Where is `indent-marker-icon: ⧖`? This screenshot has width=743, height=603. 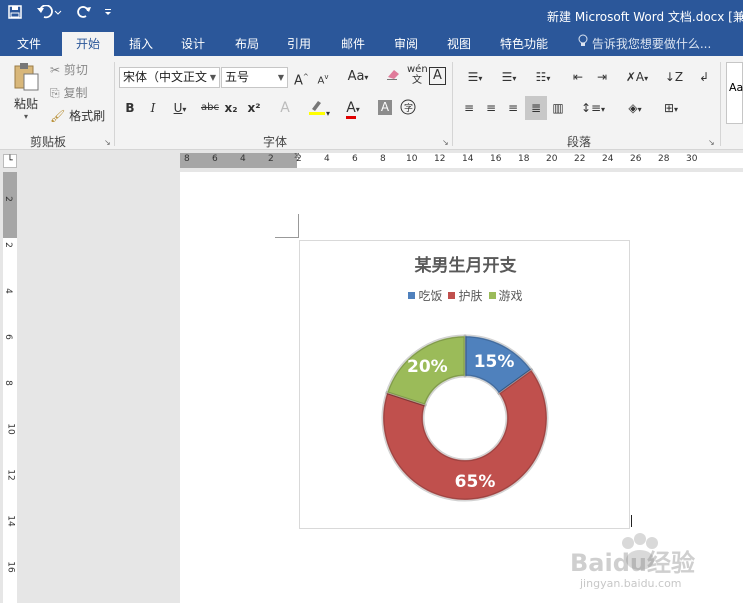 indent-marker-icon: ⧖ is located at coordinates (297, 156).